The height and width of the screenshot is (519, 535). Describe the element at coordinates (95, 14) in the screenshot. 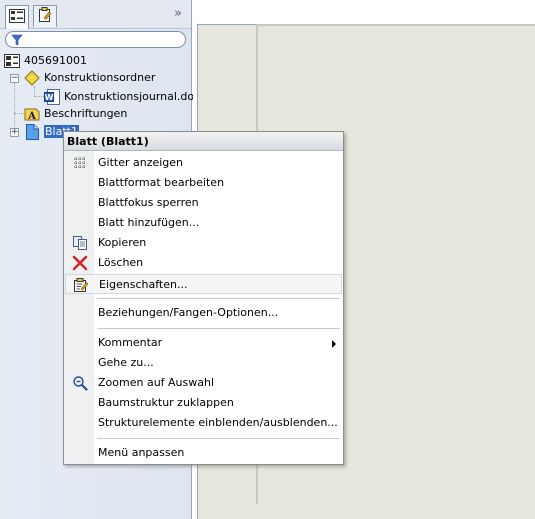

I see `panel-tabbar: »` at that location.